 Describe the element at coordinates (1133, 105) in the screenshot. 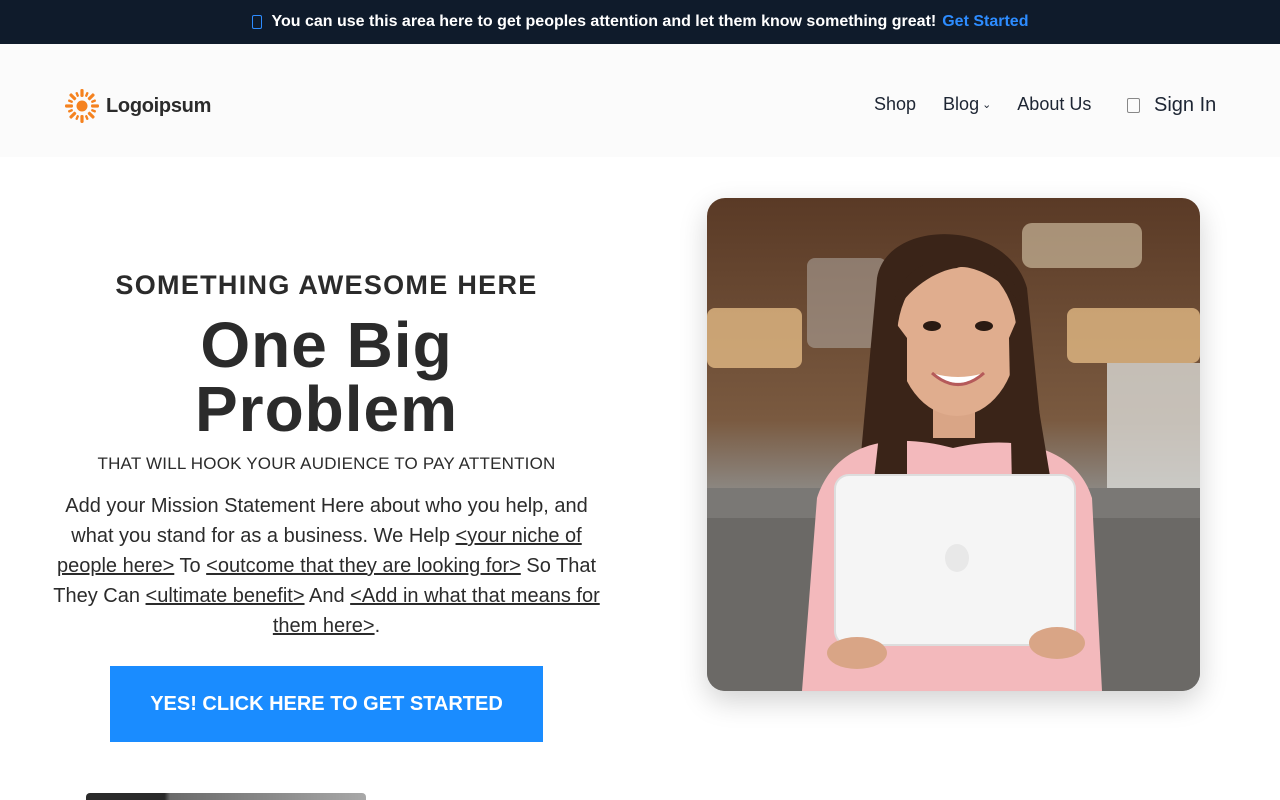

I see `user-icon` at that location.